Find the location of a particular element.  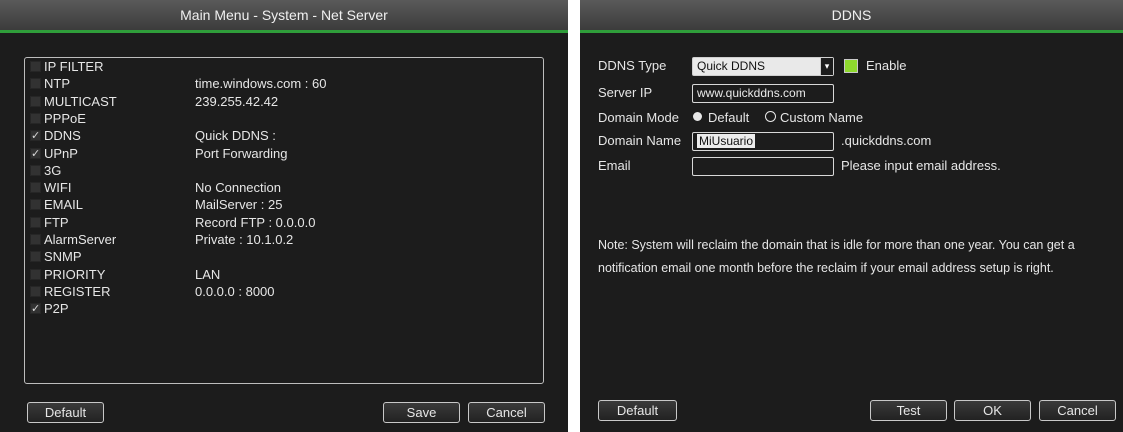

item-name: EMAIL is located at coordinates (64, 205).